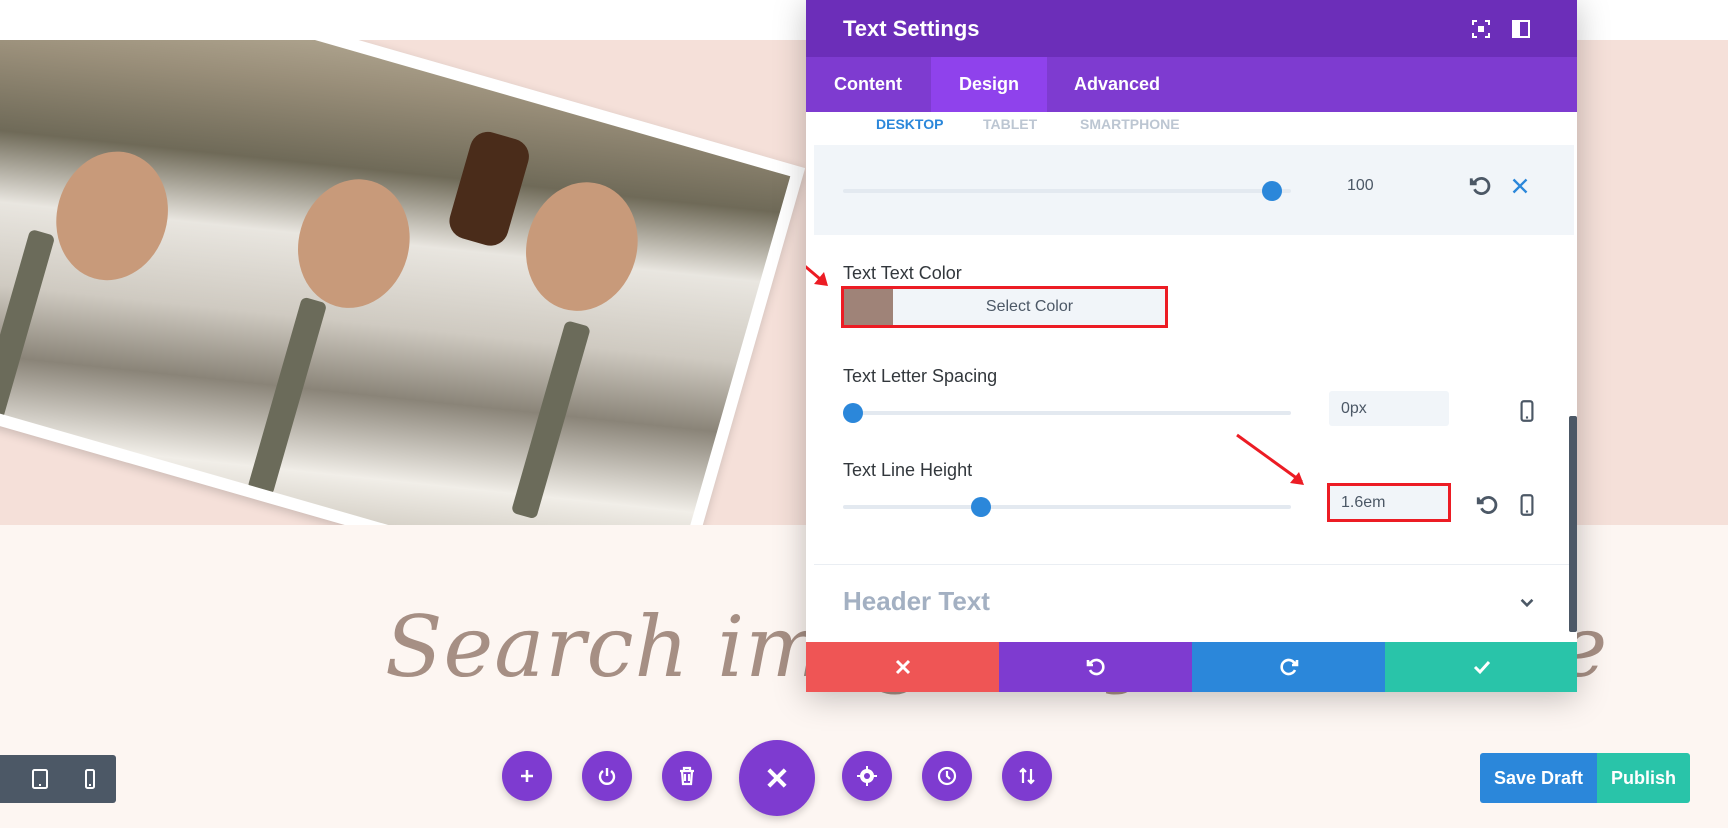  I want to click on tab-content: Content, so click(868, 84).